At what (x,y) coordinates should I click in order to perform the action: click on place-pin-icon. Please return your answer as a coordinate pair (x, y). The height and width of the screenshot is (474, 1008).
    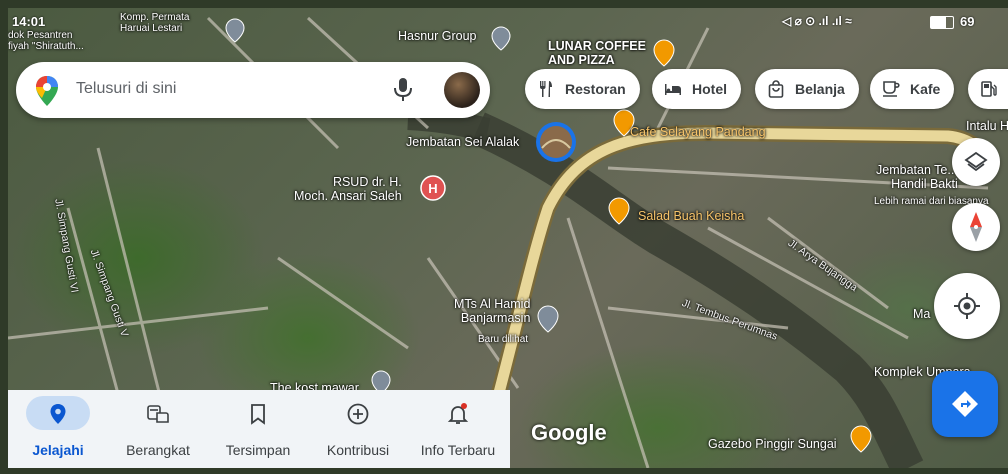
    Looking at the image, I should click on (501, 38).